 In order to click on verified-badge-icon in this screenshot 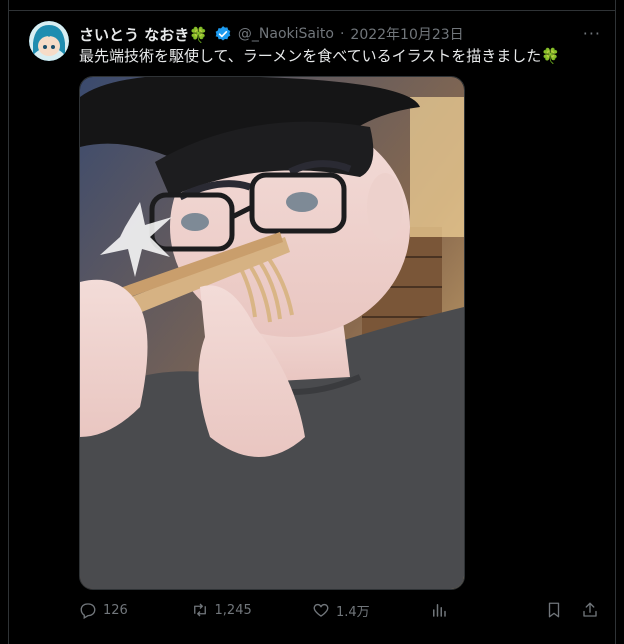, I will do `click(223, 34)`.